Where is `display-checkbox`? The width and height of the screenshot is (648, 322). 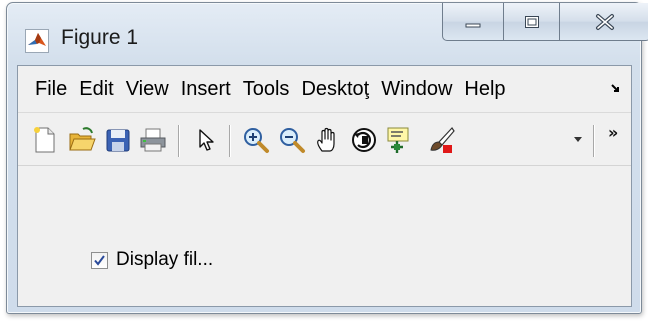 display-checkbox is located at coordinates (99, 260).